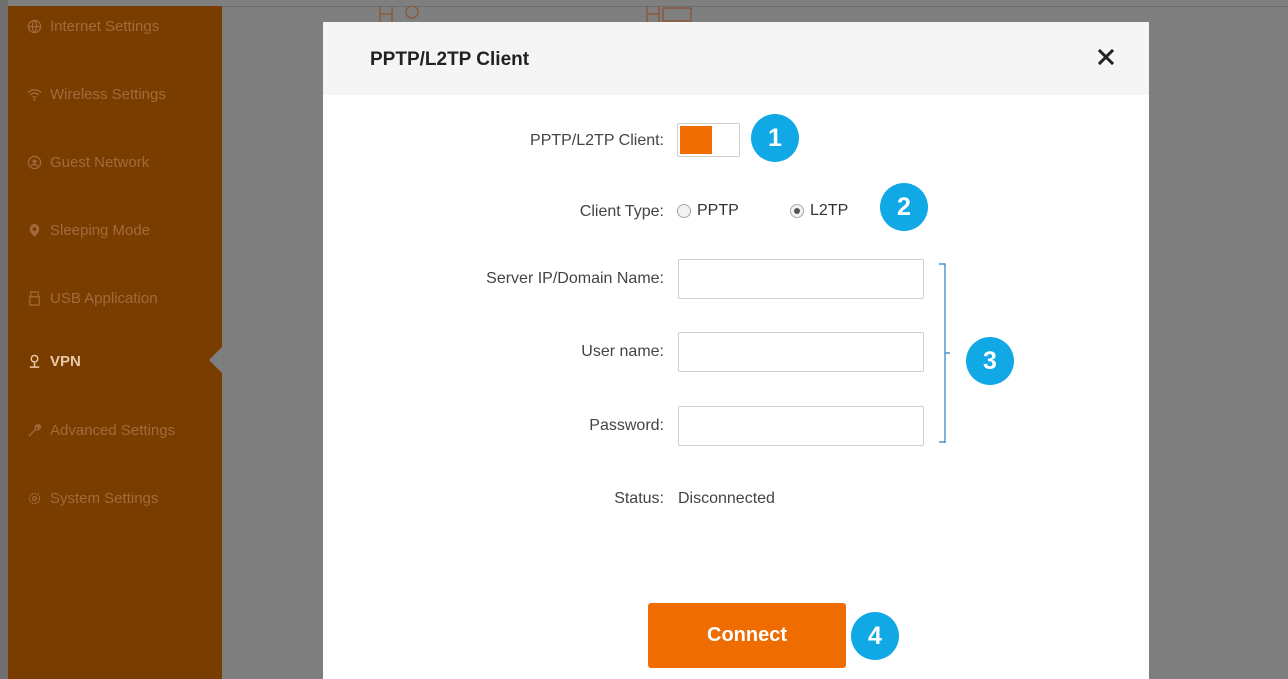  What do you see at coordinates (34, 230) in the screenshot?
I see `moon-icon` at bounding box center [34, 230].